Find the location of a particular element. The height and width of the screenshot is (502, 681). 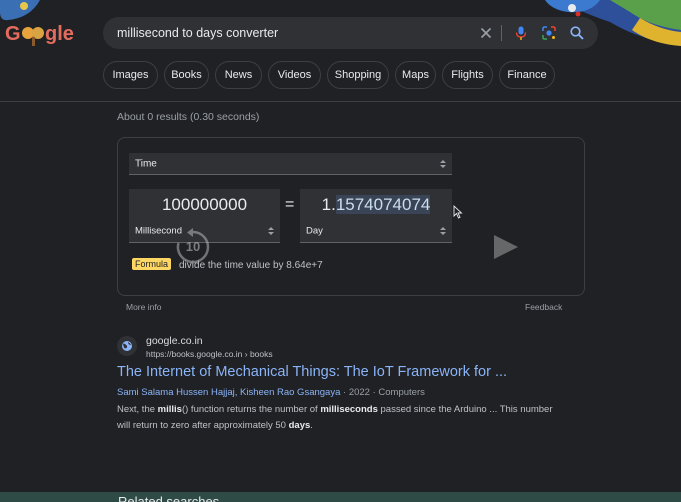

result-site-name: google.co.in is located at coordinates (174, 341).